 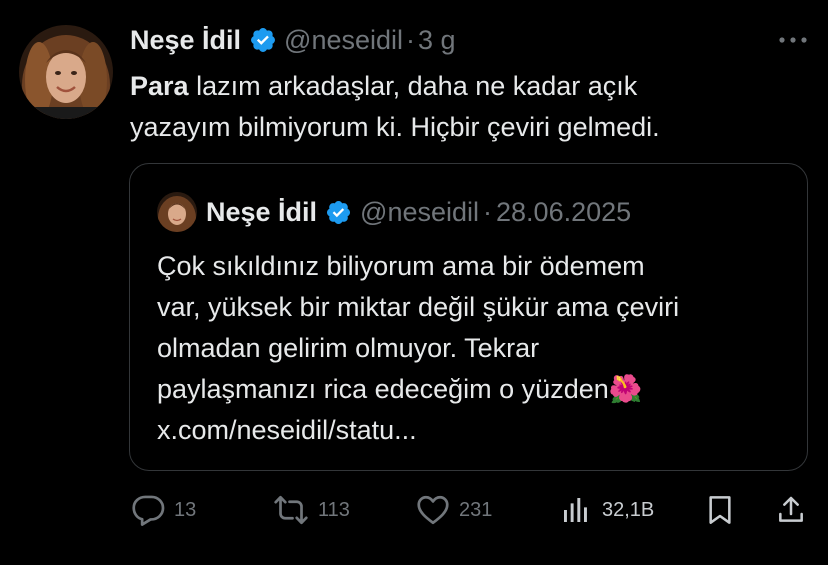 What do you see at coordinates (262, 211) in the screenshot?
I see `quoted-author-name: Neşe İdil` at bounding box center [262, 211].